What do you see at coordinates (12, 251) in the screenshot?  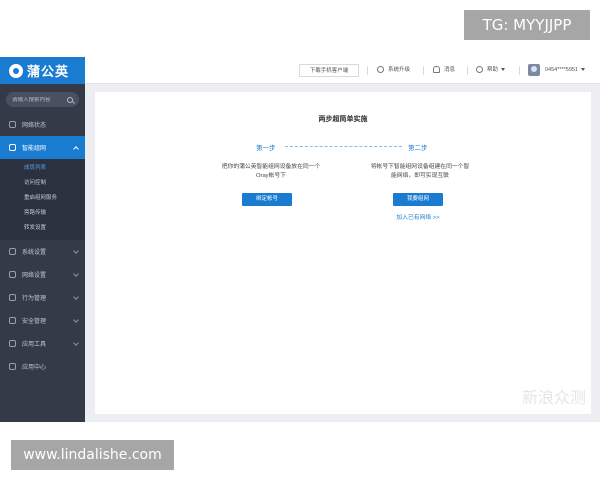 I see `settings-icon` at bounding box center [12, 251].